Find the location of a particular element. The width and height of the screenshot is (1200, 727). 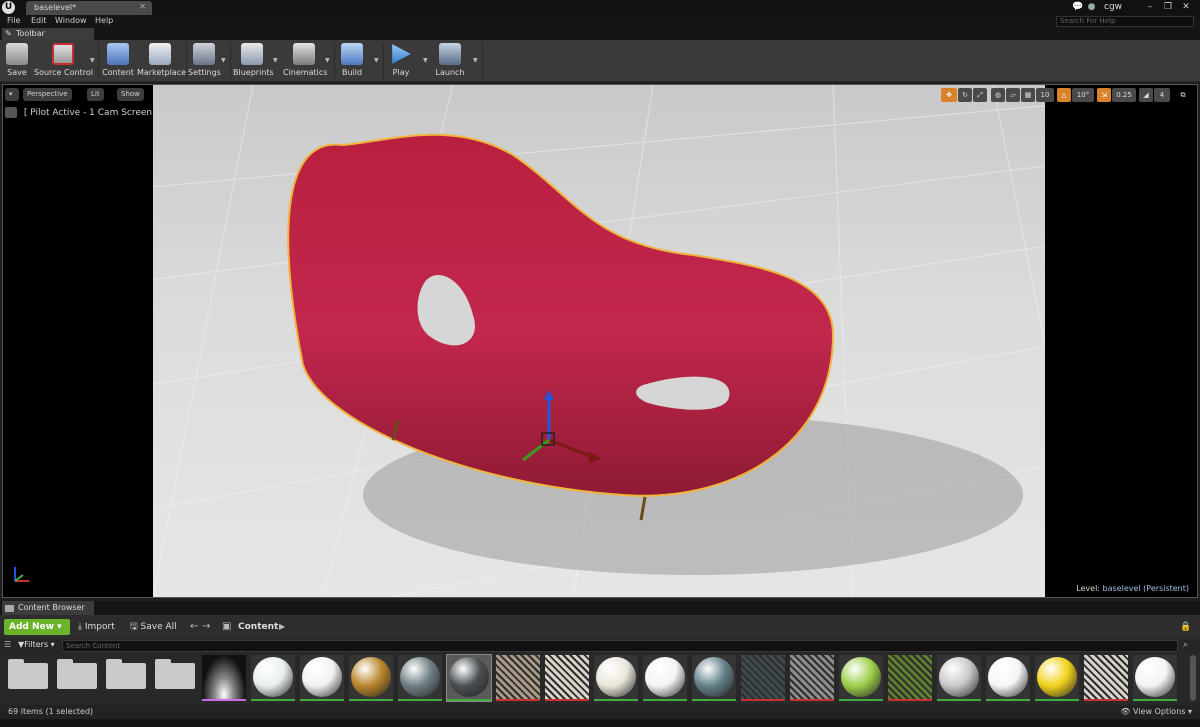

build-button: Build is located at coordinates (352, 61).